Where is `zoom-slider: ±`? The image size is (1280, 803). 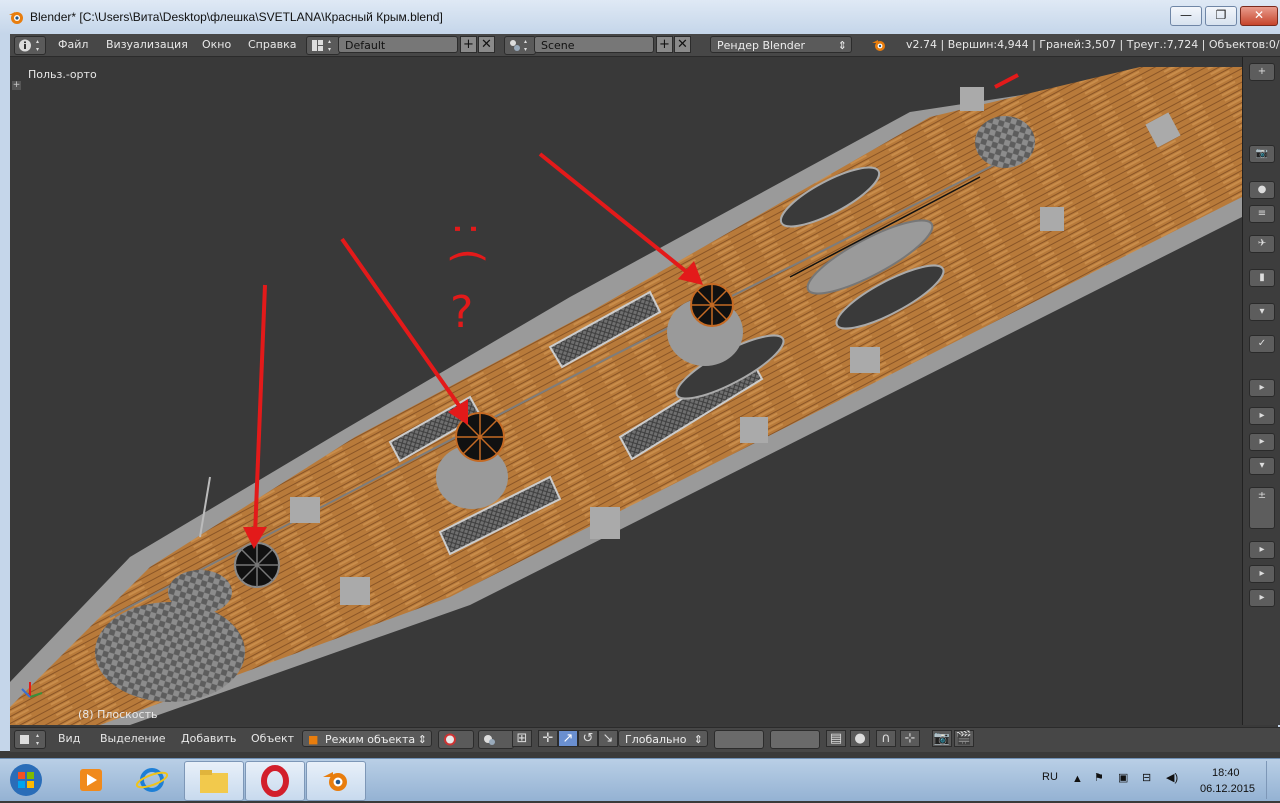
zoom-slider: ± is located at coordinates (1262, 508).